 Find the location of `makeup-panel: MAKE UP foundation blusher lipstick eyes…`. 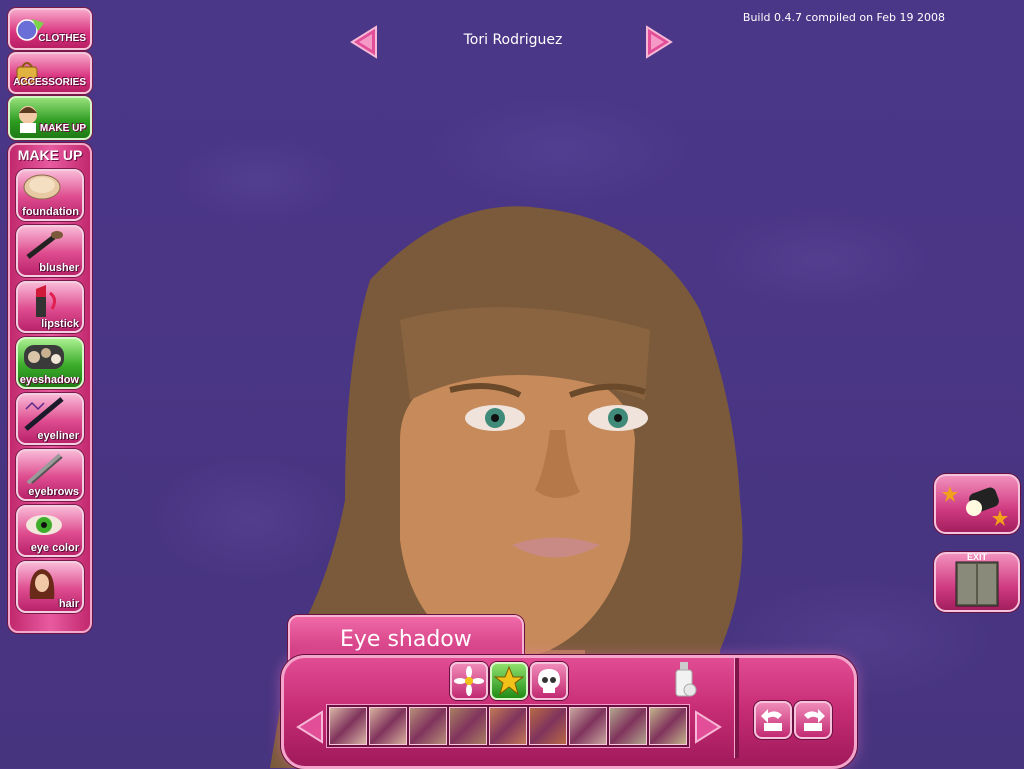

makeup-panel: MAKE UP foundation blusher lipstick eyes… is located at coordinates (50, 388).